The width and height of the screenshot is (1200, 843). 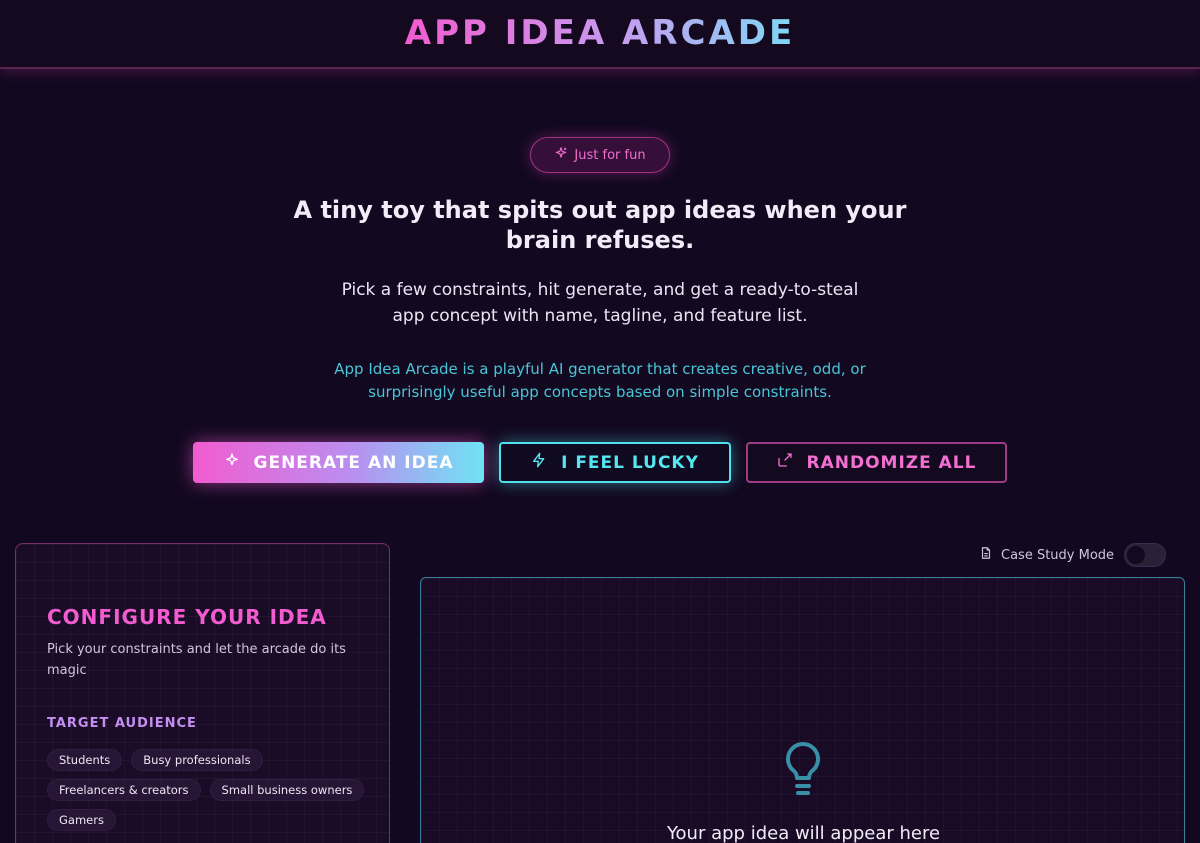 I want to click on lightbulb-icon, so click(x=803, y=770).